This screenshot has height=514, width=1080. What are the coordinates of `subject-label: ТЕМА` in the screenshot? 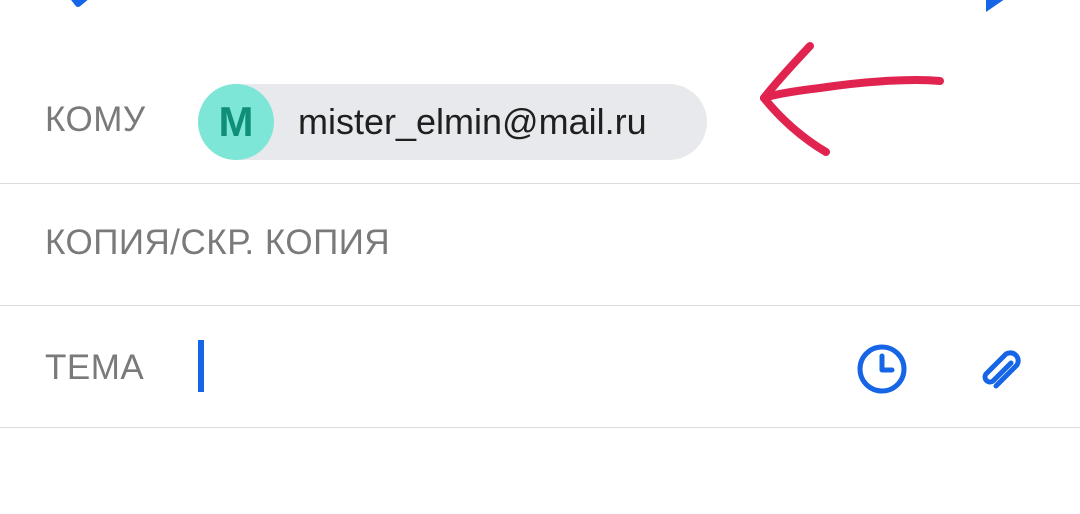 It's located at (95, 367).